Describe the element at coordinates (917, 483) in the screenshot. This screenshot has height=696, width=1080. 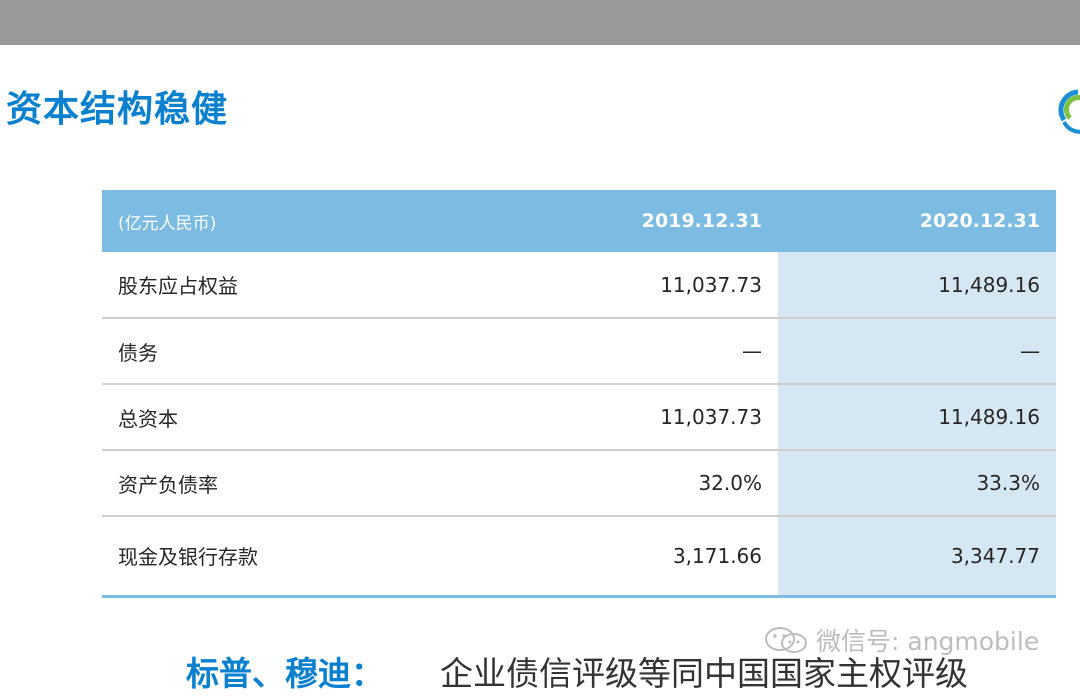
I see `value-2020: 33.3%` at that location.